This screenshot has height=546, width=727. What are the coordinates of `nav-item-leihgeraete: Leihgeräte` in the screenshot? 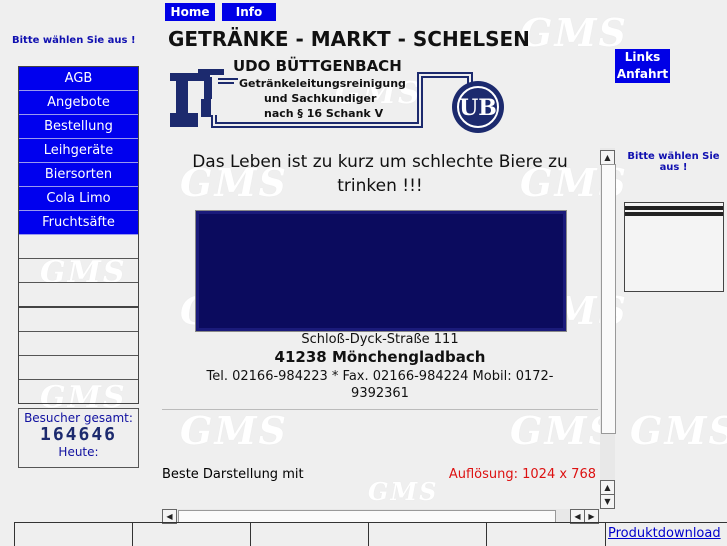 It's located at (78, 151).